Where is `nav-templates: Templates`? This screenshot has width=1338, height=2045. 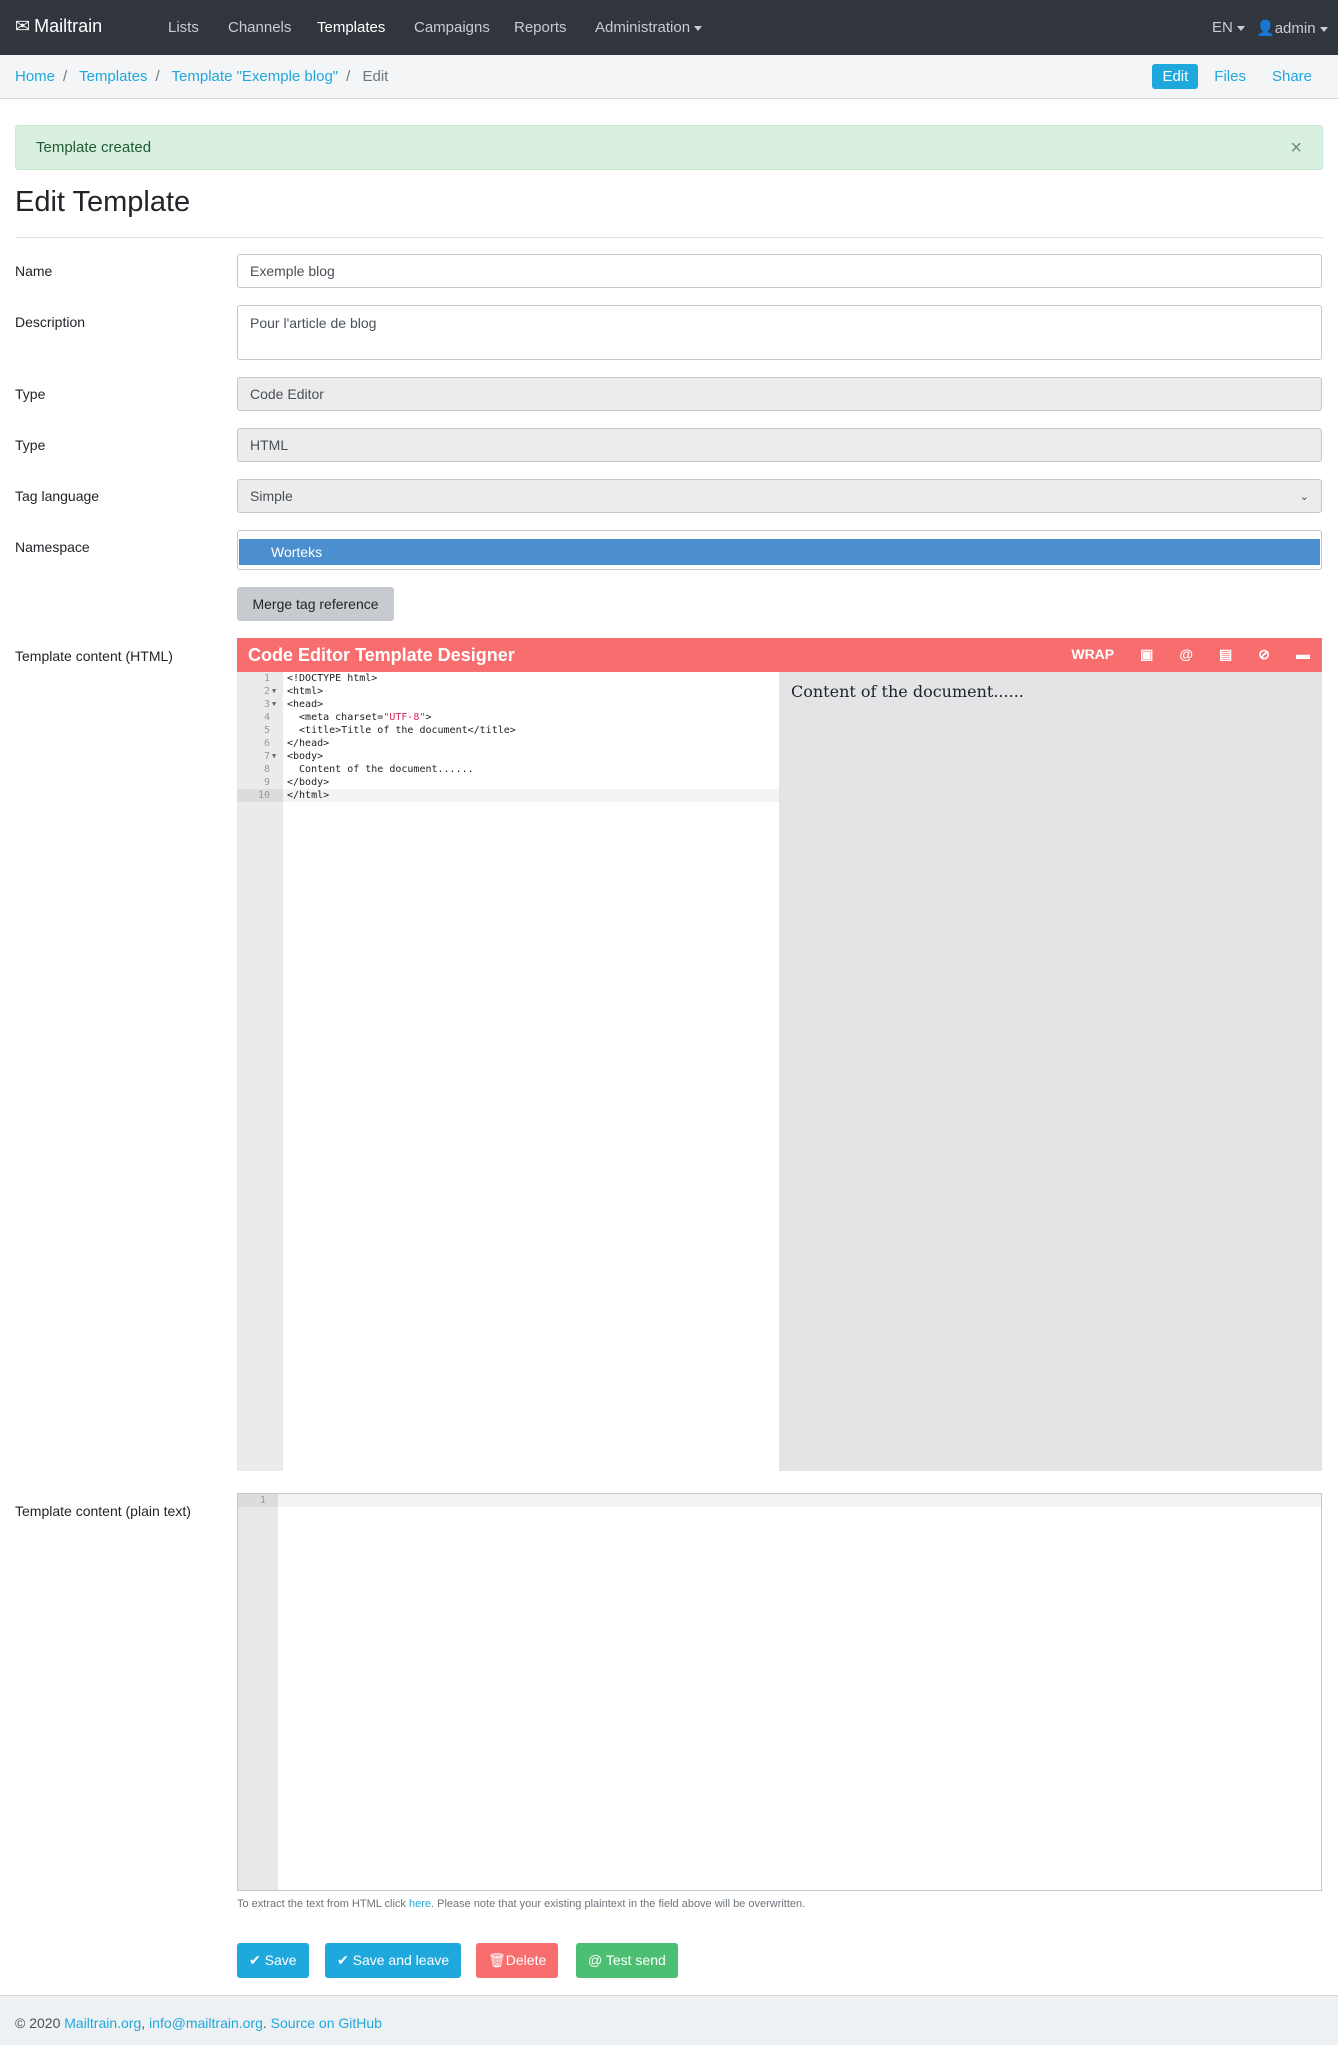 nav-templates: Templates is located at coordinates (351, 27).